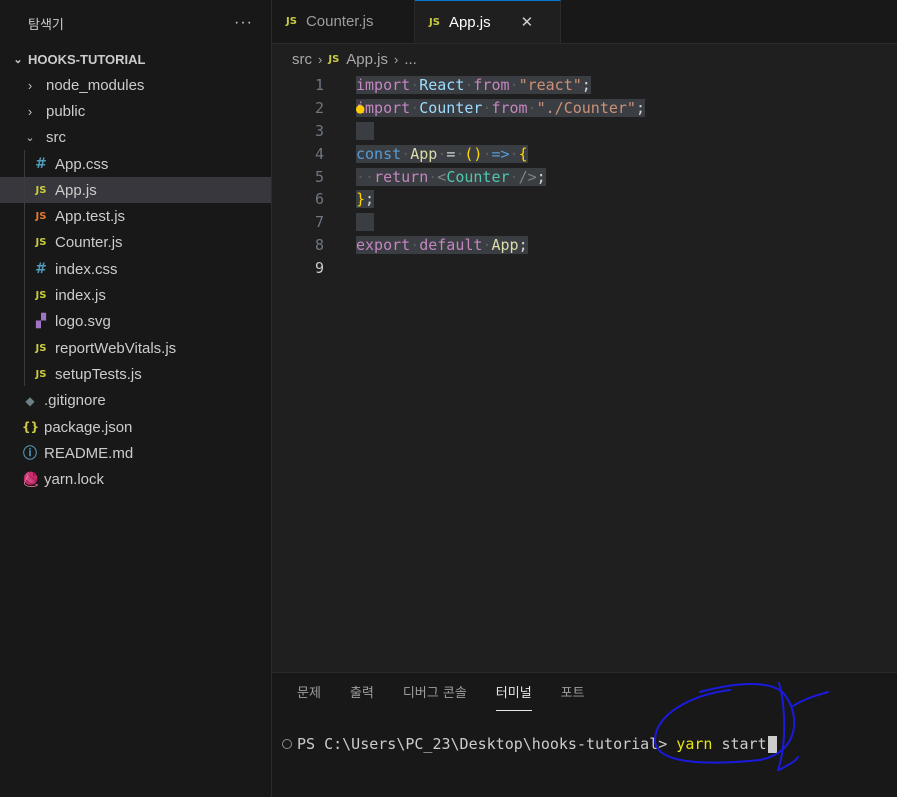  Describe the element at coordinates (451, 176) in the screenshot. I see `code-text: ··return·<Counter·/>;` at that location.